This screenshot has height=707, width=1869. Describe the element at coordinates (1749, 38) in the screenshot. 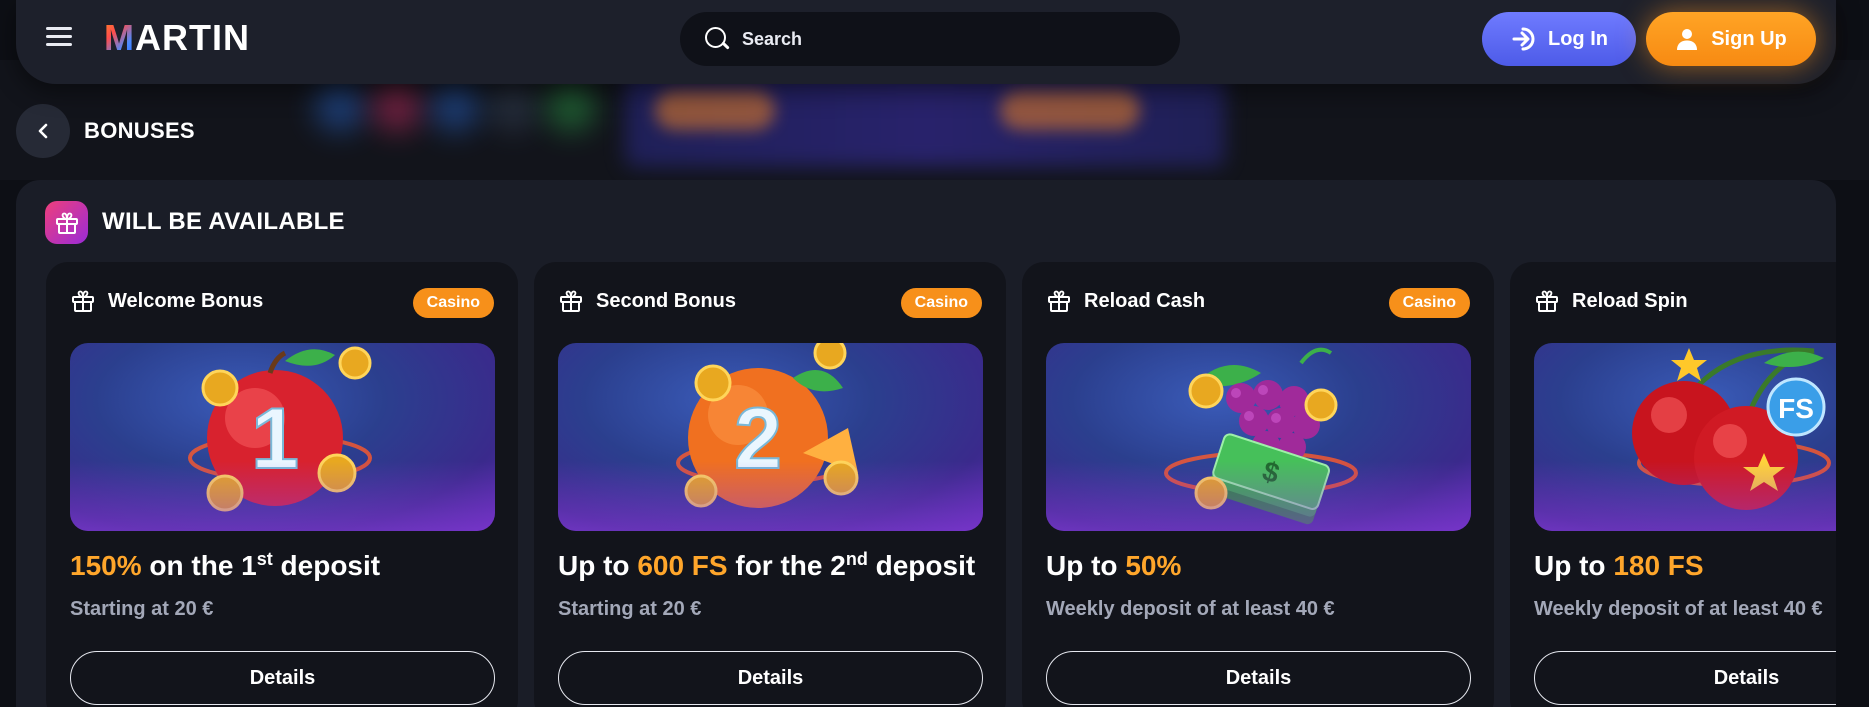

I see `signup-label: Sign Up` at that location.